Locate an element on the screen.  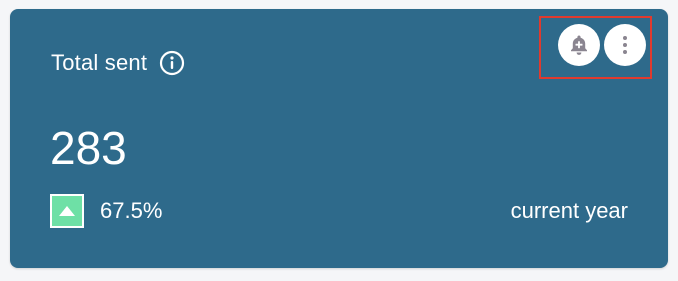
more-options-button is located at coordinates (625, 45).